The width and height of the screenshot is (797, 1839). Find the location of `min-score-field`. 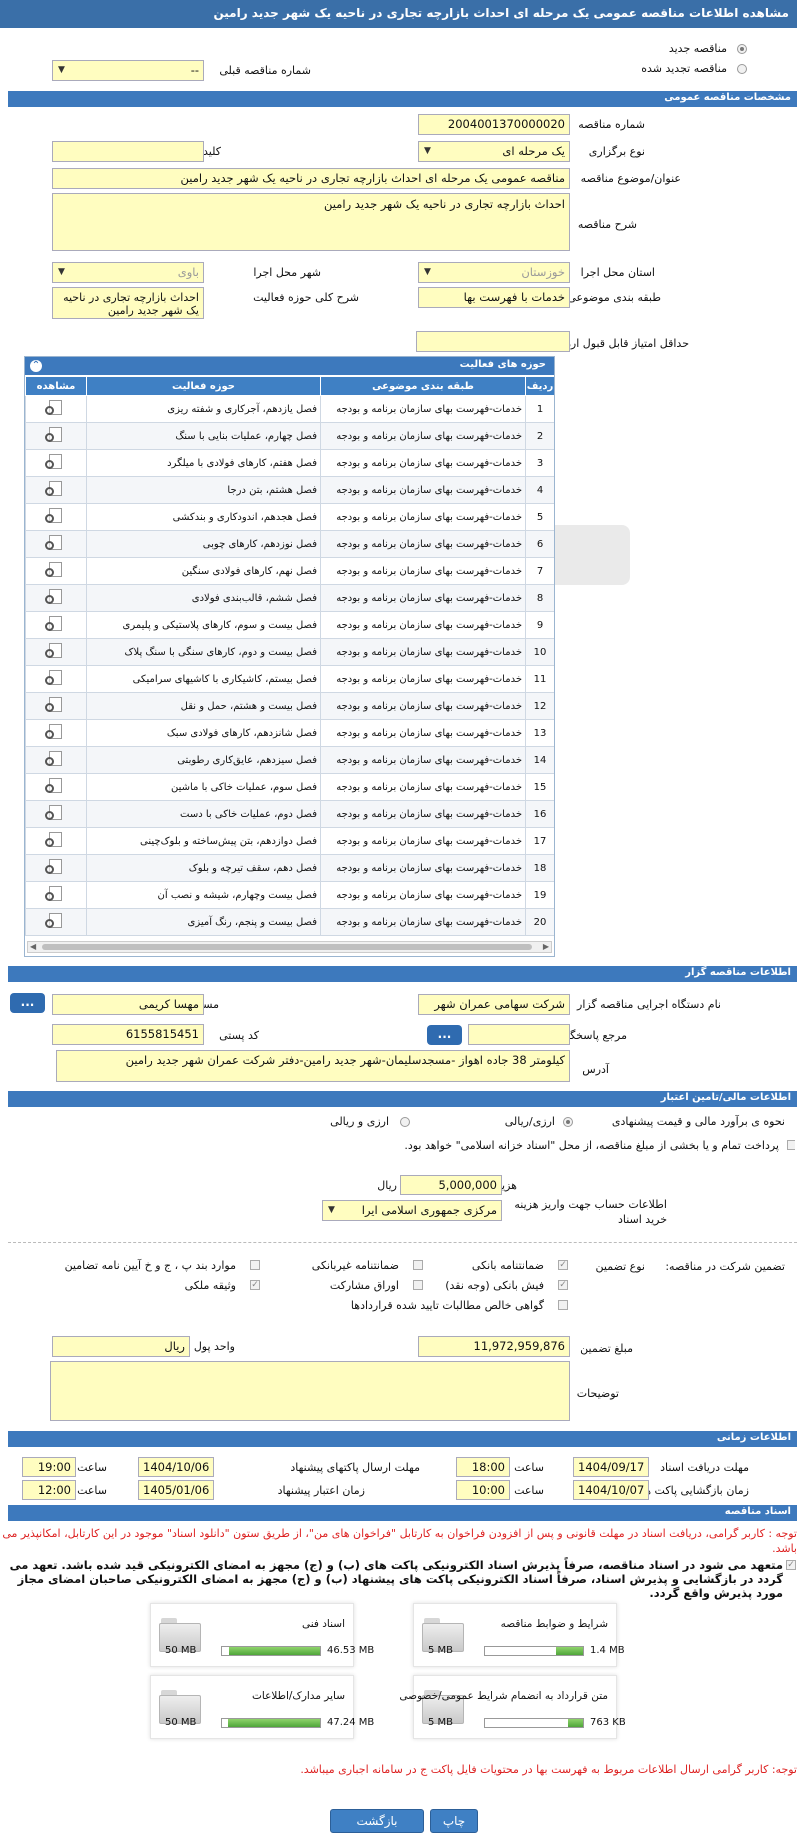

min-score-field is located at coordinates (493, 341).